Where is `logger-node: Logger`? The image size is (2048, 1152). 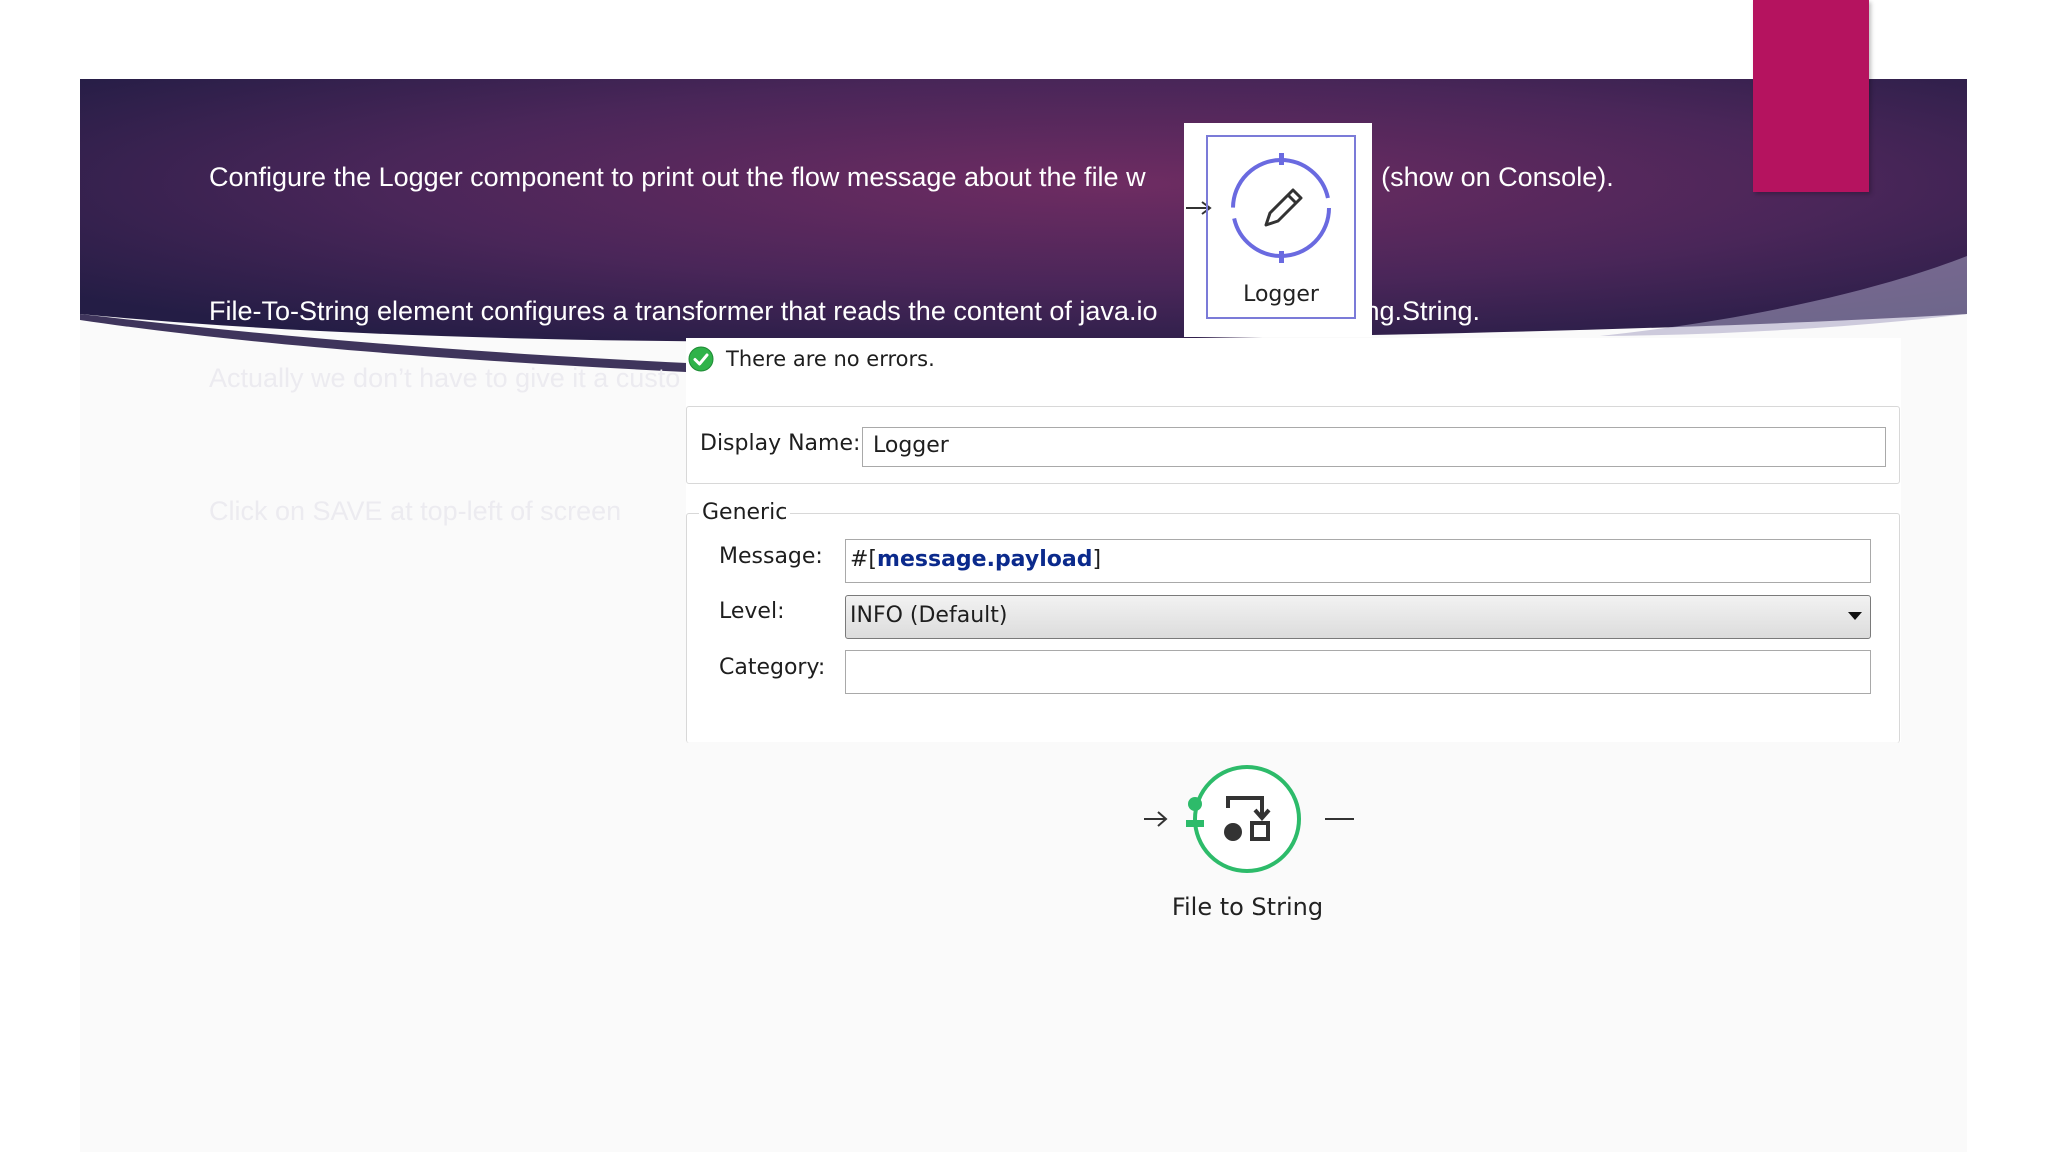 logger-node: Logger is located at coordinates (1278, 230).